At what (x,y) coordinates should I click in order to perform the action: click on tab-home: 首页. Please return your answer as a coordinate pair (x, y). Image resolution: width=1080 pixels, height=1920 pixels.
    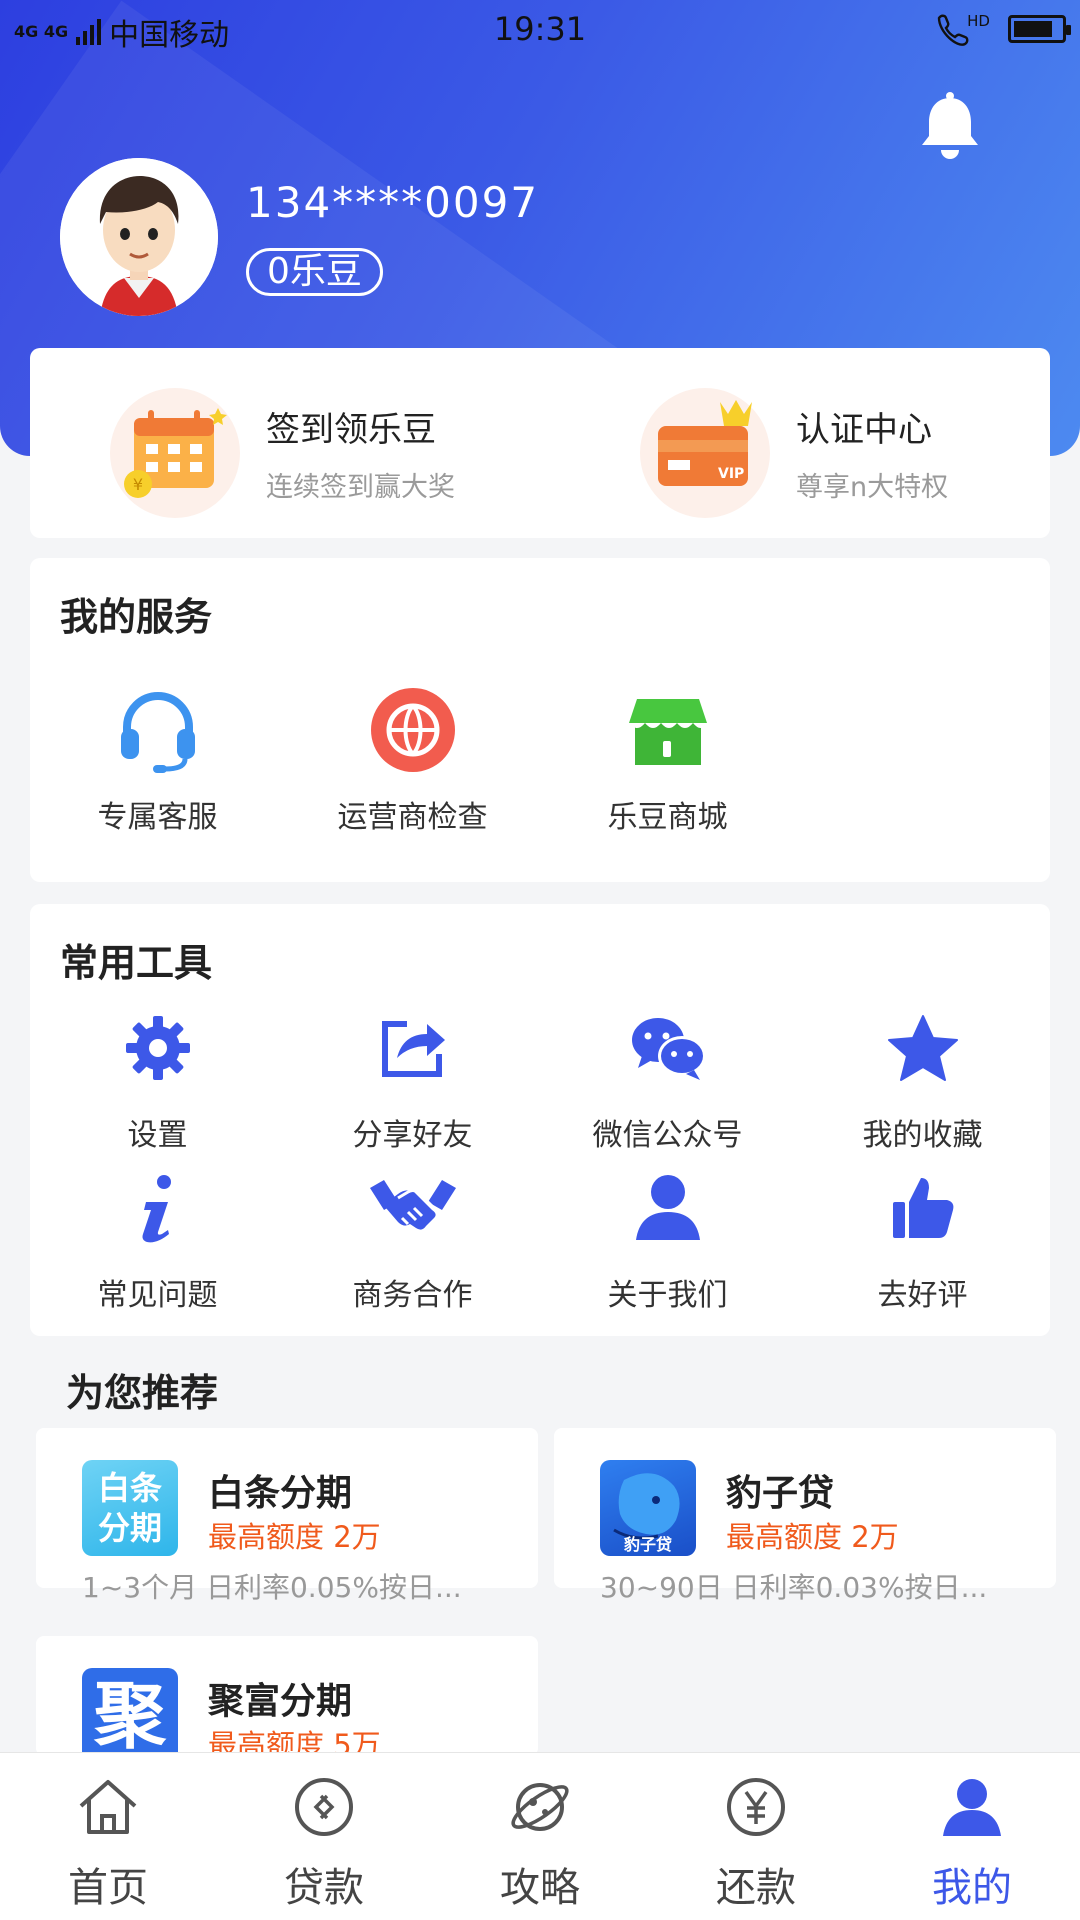
    Looking at the image, I should click on (108, 1842).